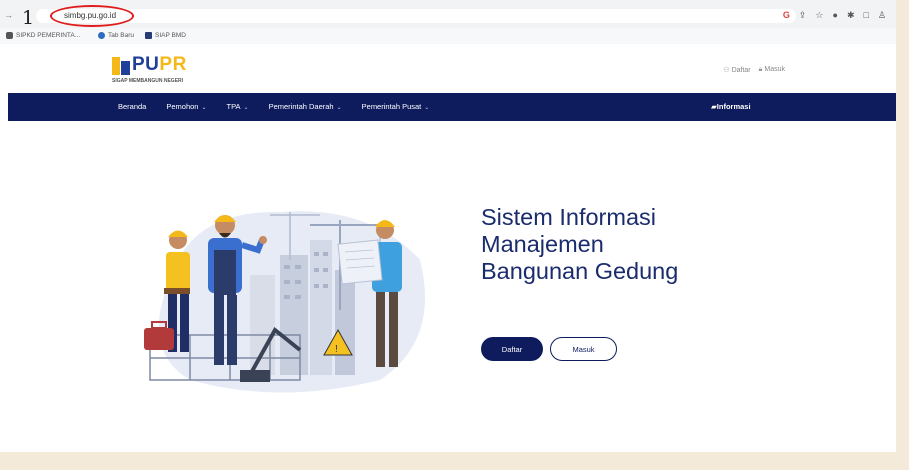  Describe the element at coordinates (170, 35) in the screenshot. I see `bookmark-label: SIAP BMD` at that location.